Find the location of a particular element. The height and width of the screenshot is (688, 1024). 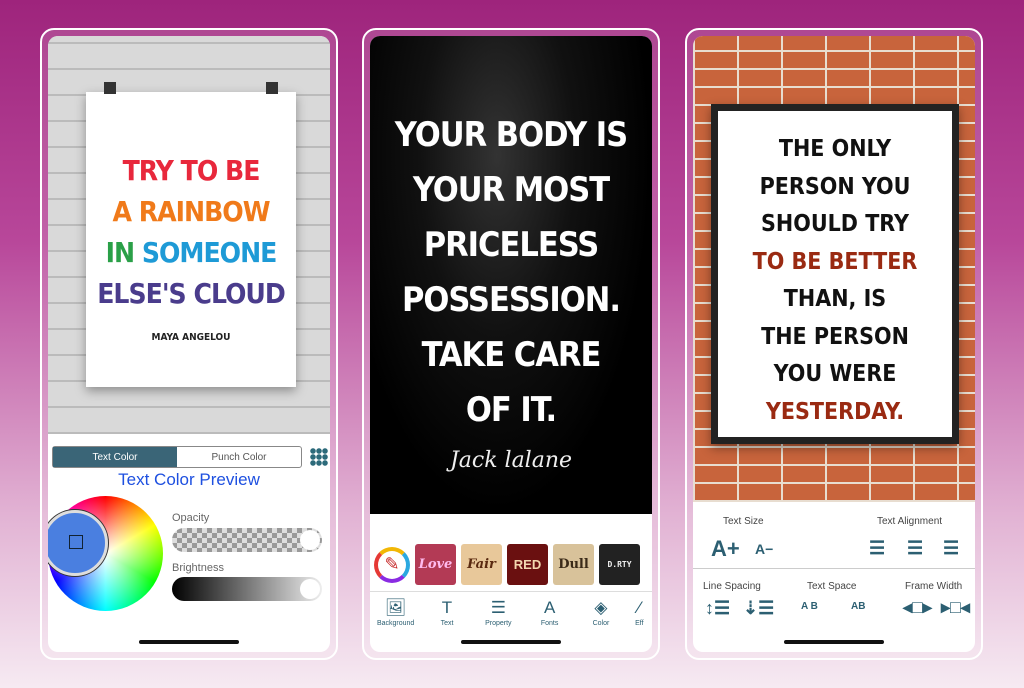

toolbar-property: ☰ Property is located at coordinates (498, 612).